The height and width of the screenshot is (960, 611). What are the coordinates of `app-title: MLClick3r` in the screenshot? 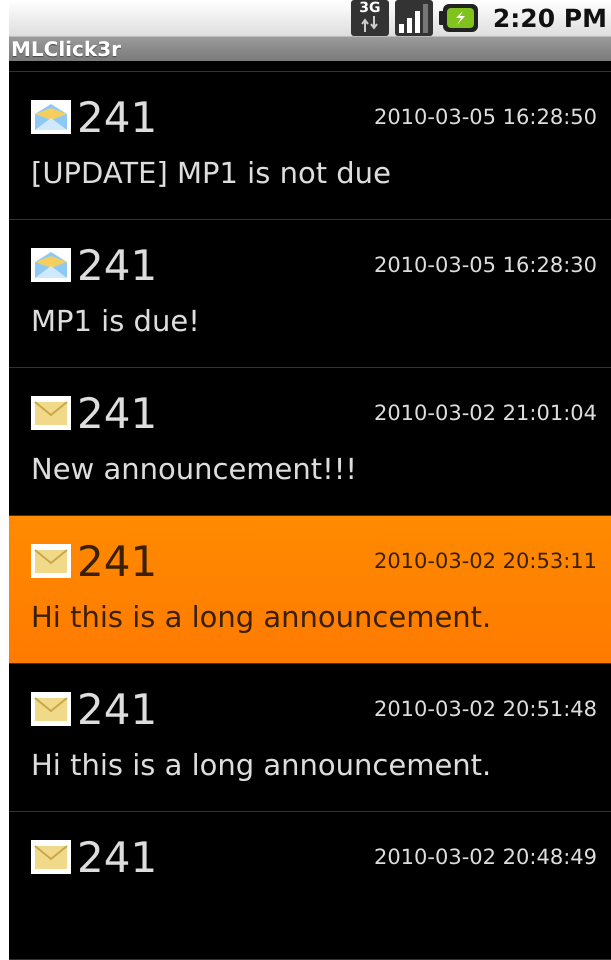 It's located at (66, 49).